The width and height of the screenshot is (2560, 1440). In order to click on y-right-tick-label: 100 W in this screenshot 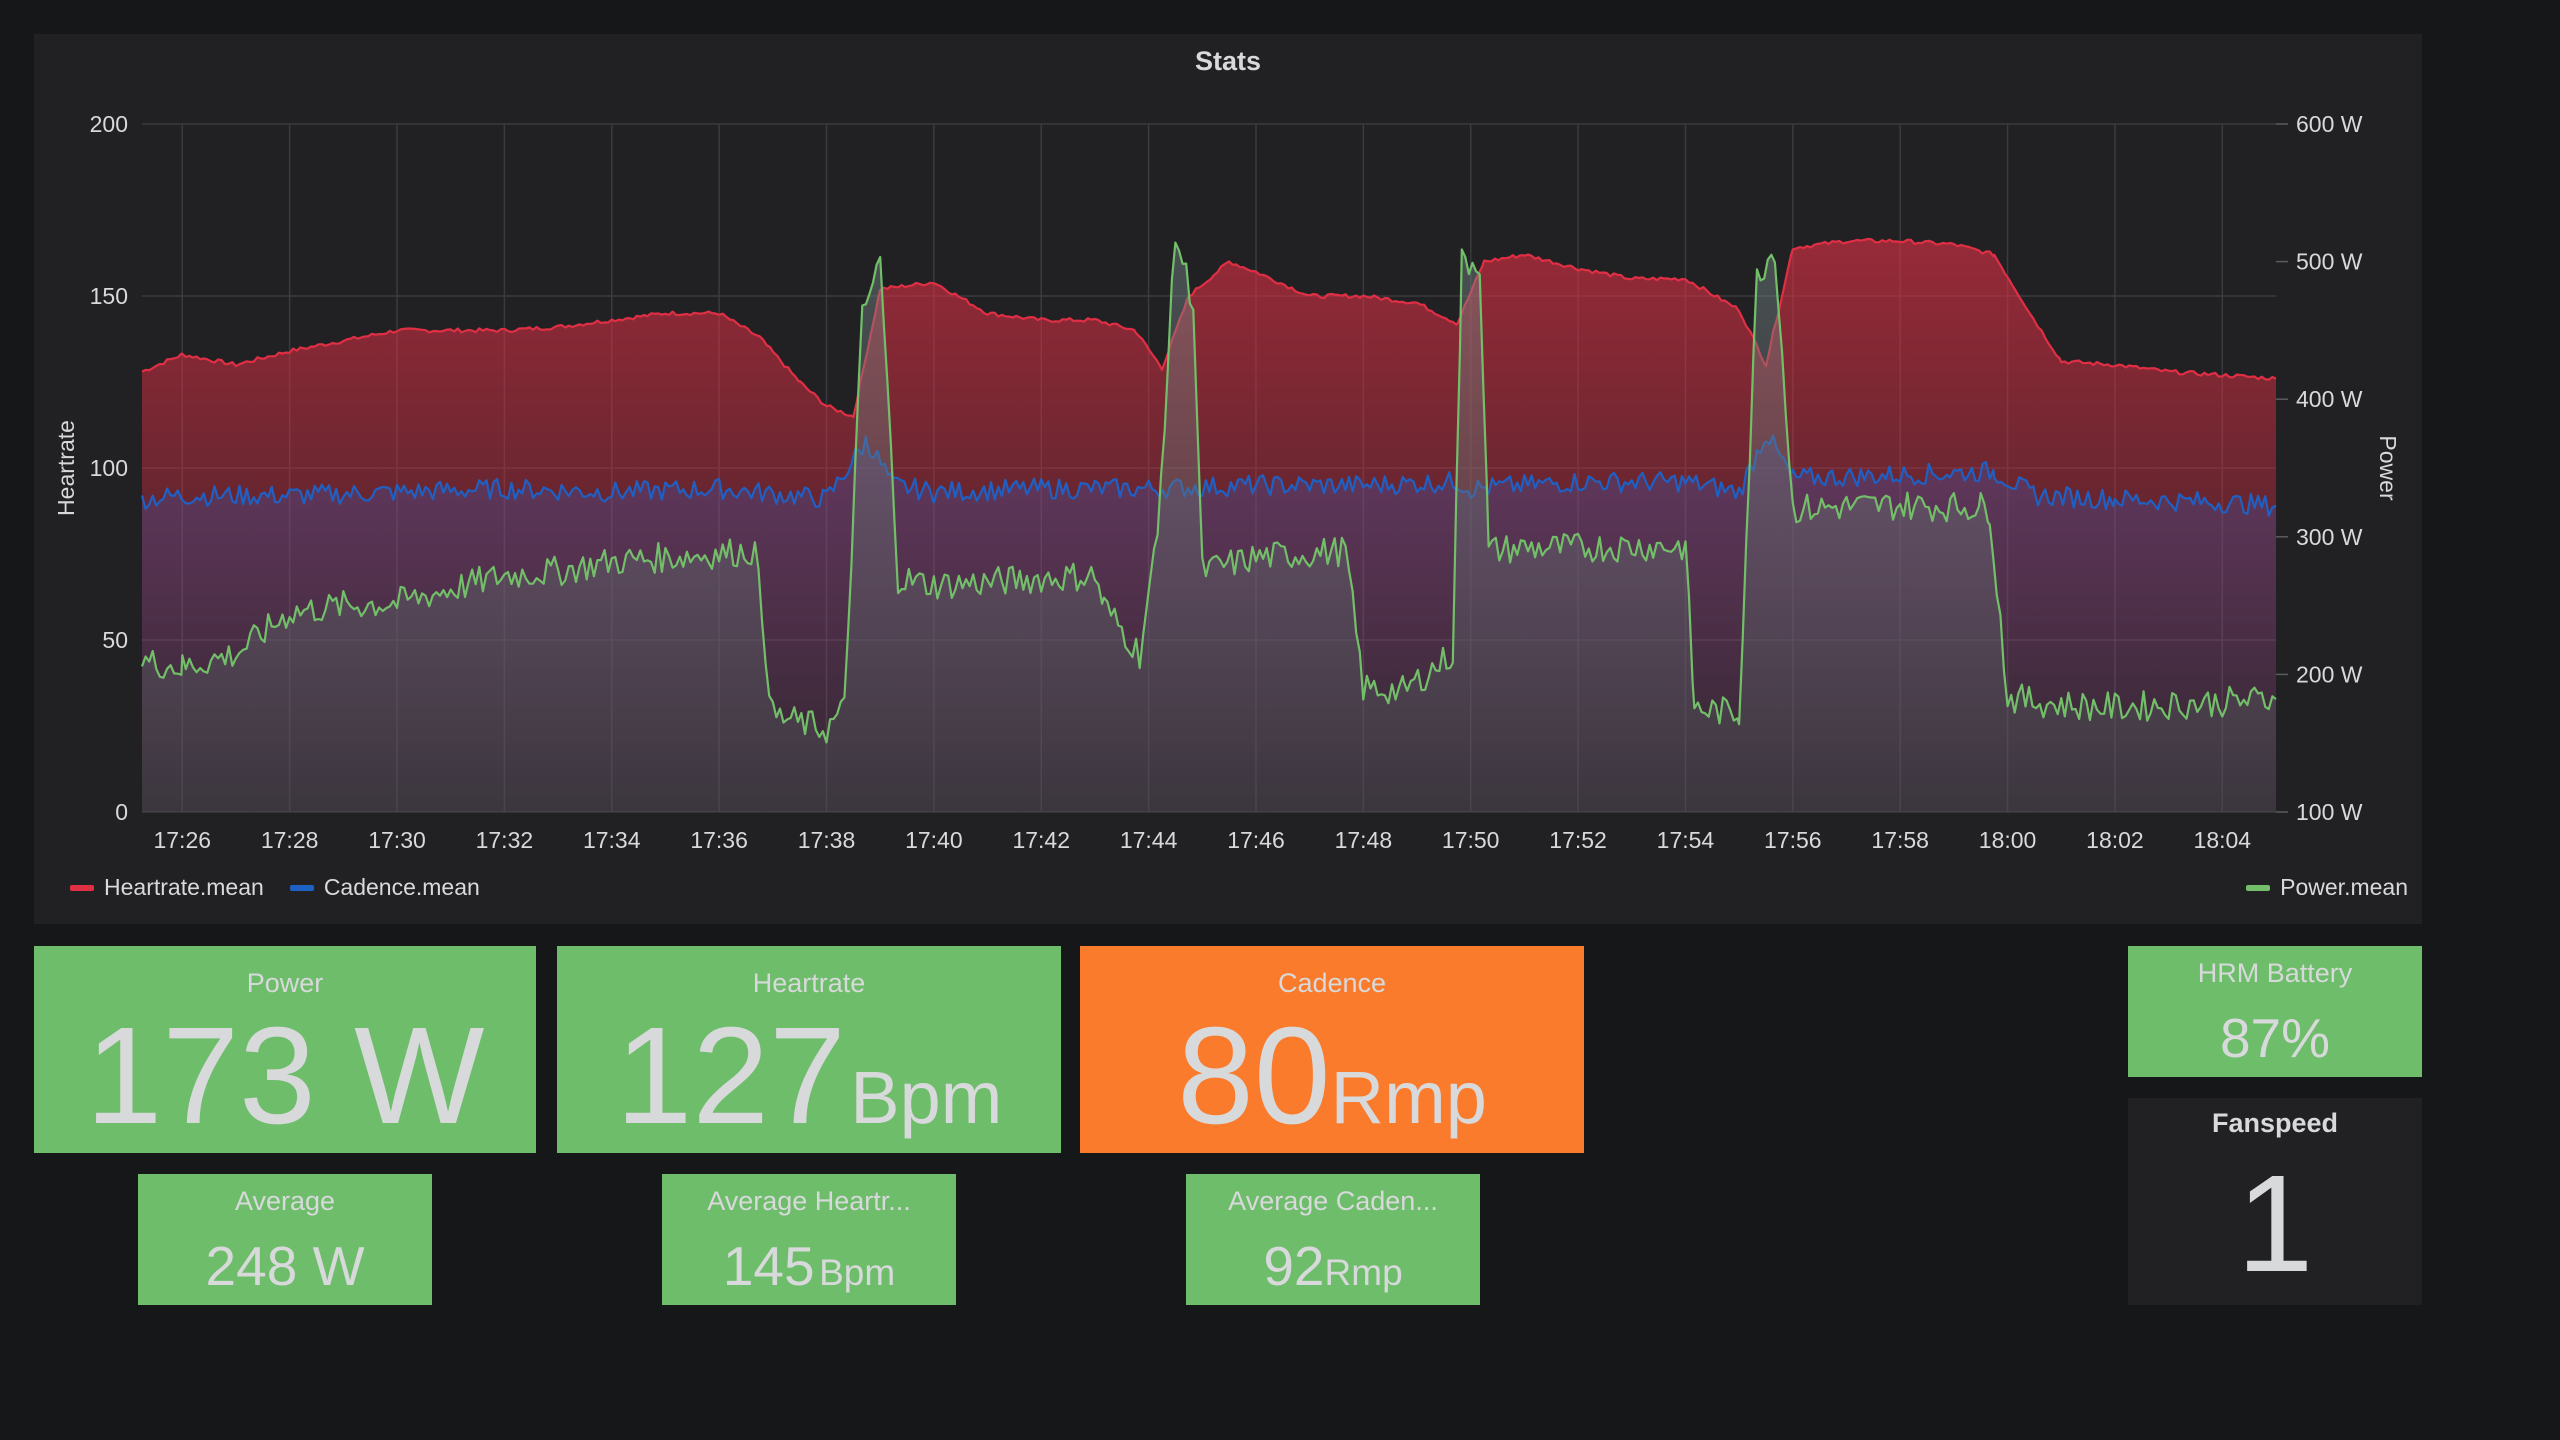, I will do `click(2329, 812)`.